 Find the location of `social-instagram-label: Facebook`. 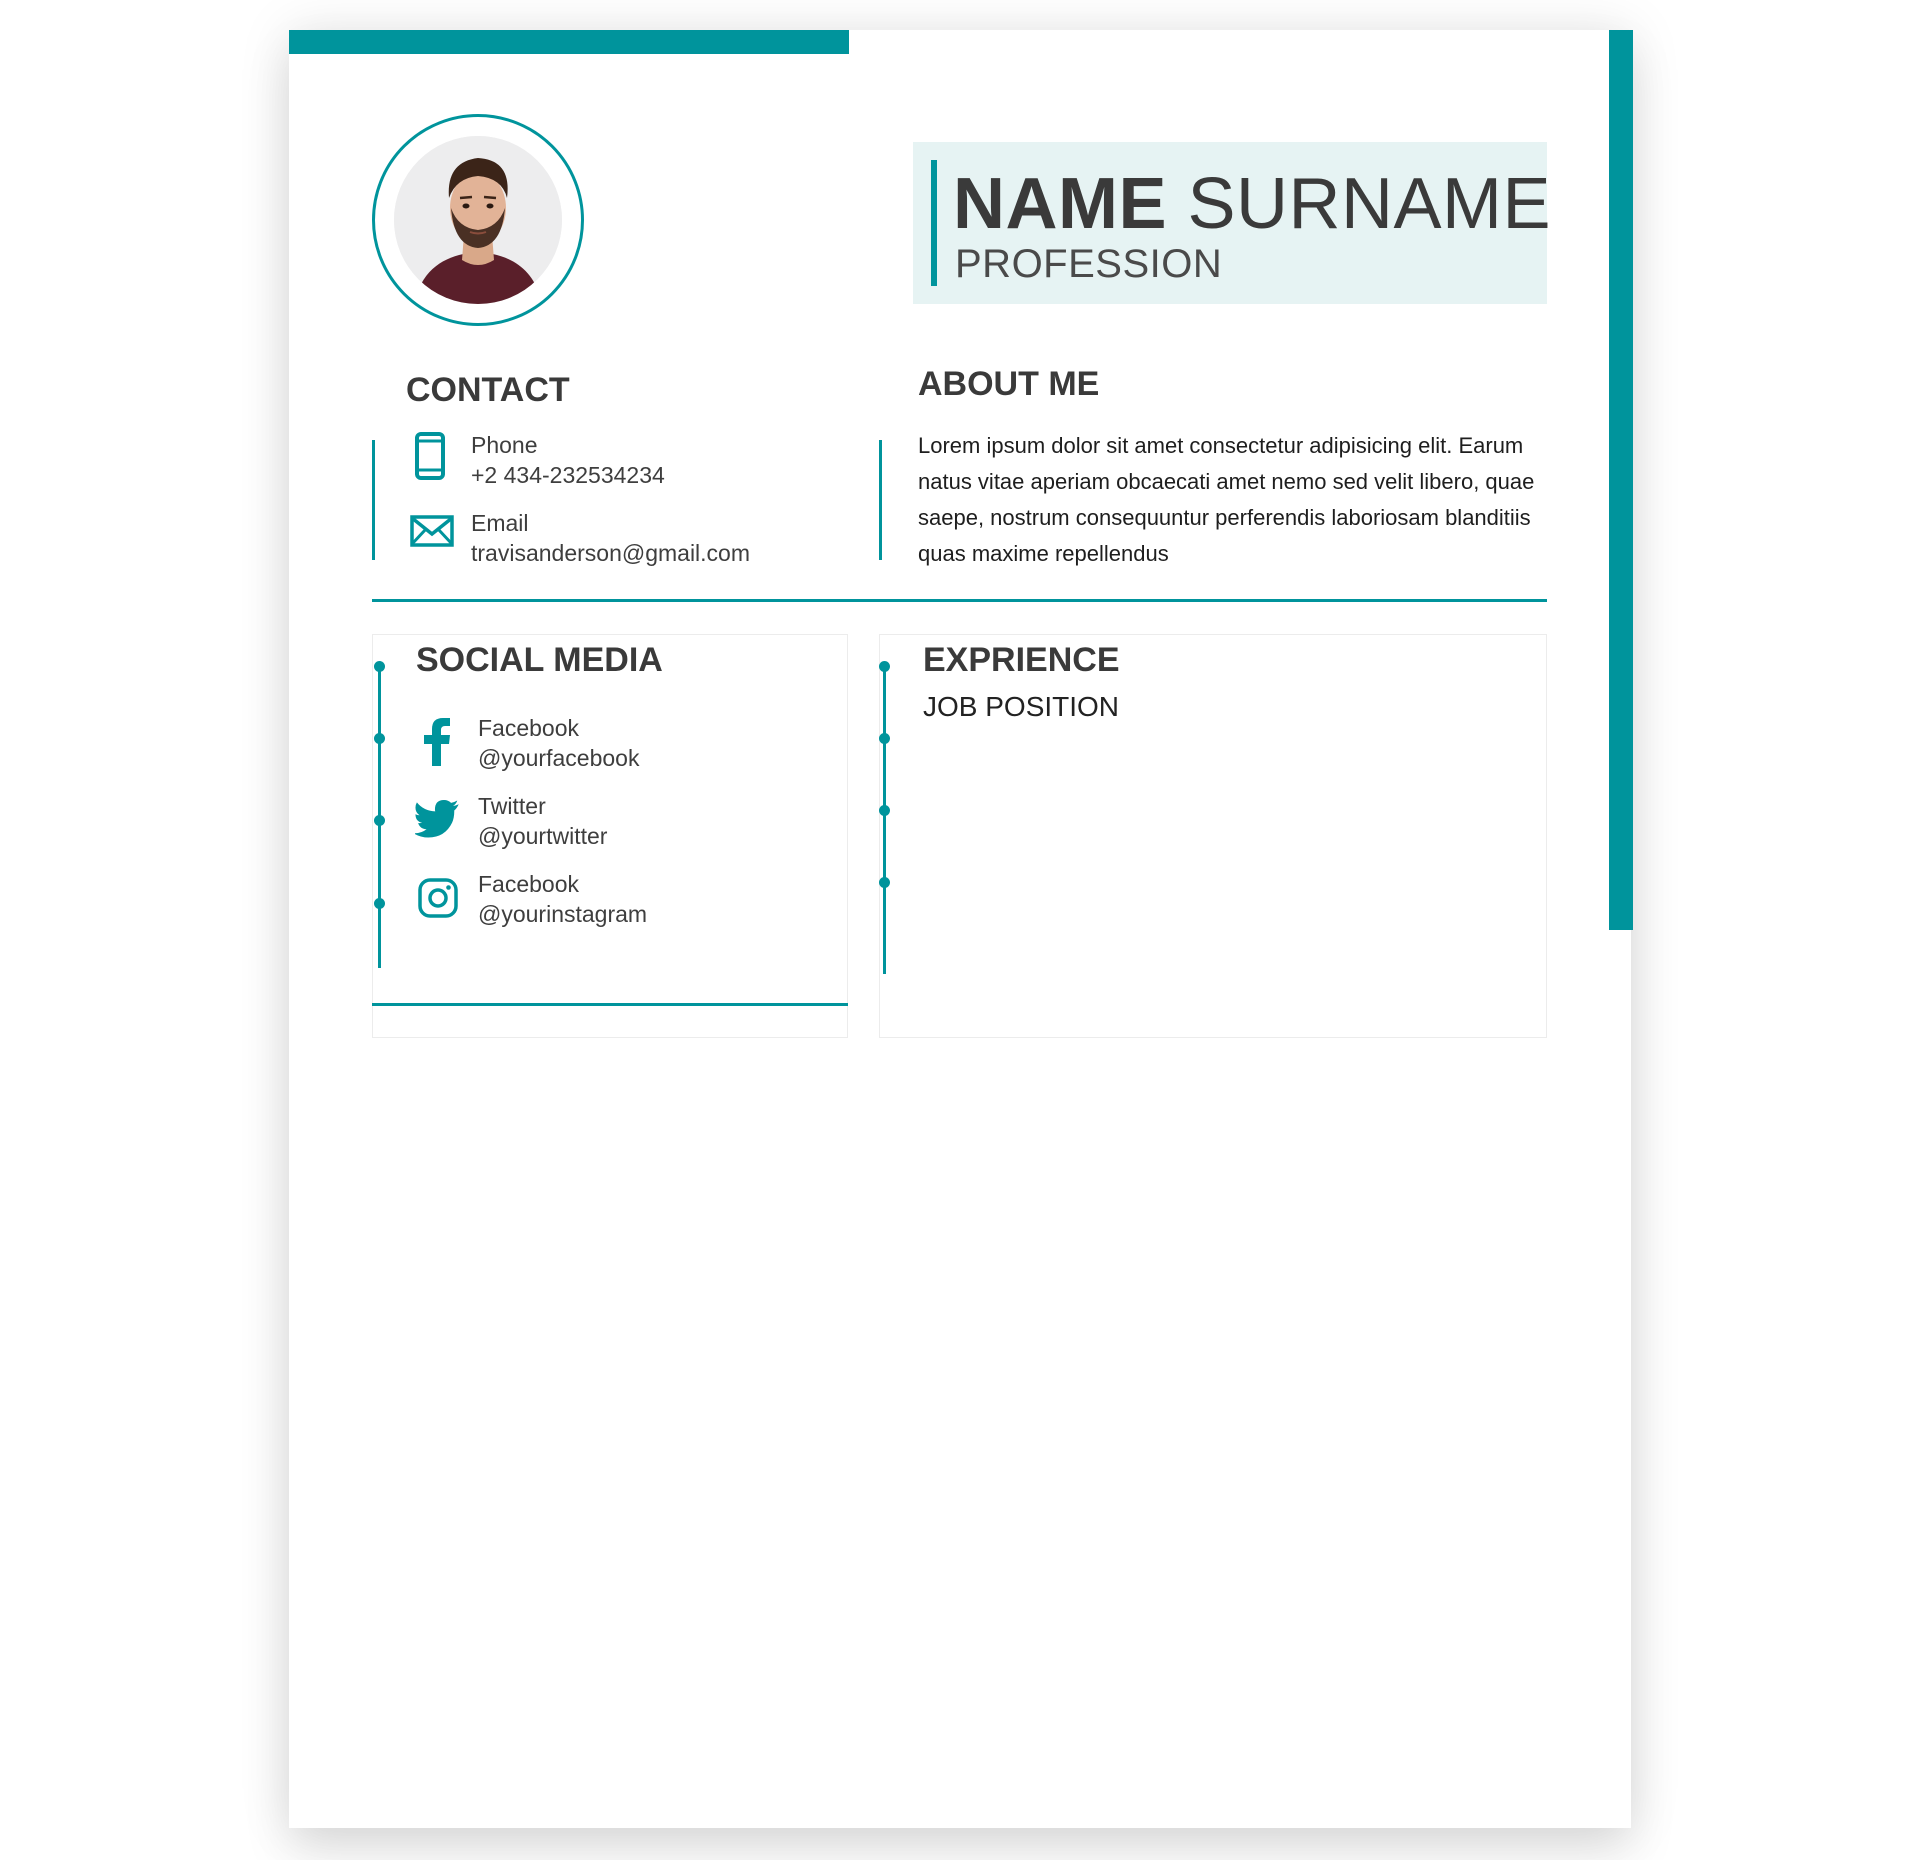

social-instagram-label: Facebook is located at coordinates (529, 884).